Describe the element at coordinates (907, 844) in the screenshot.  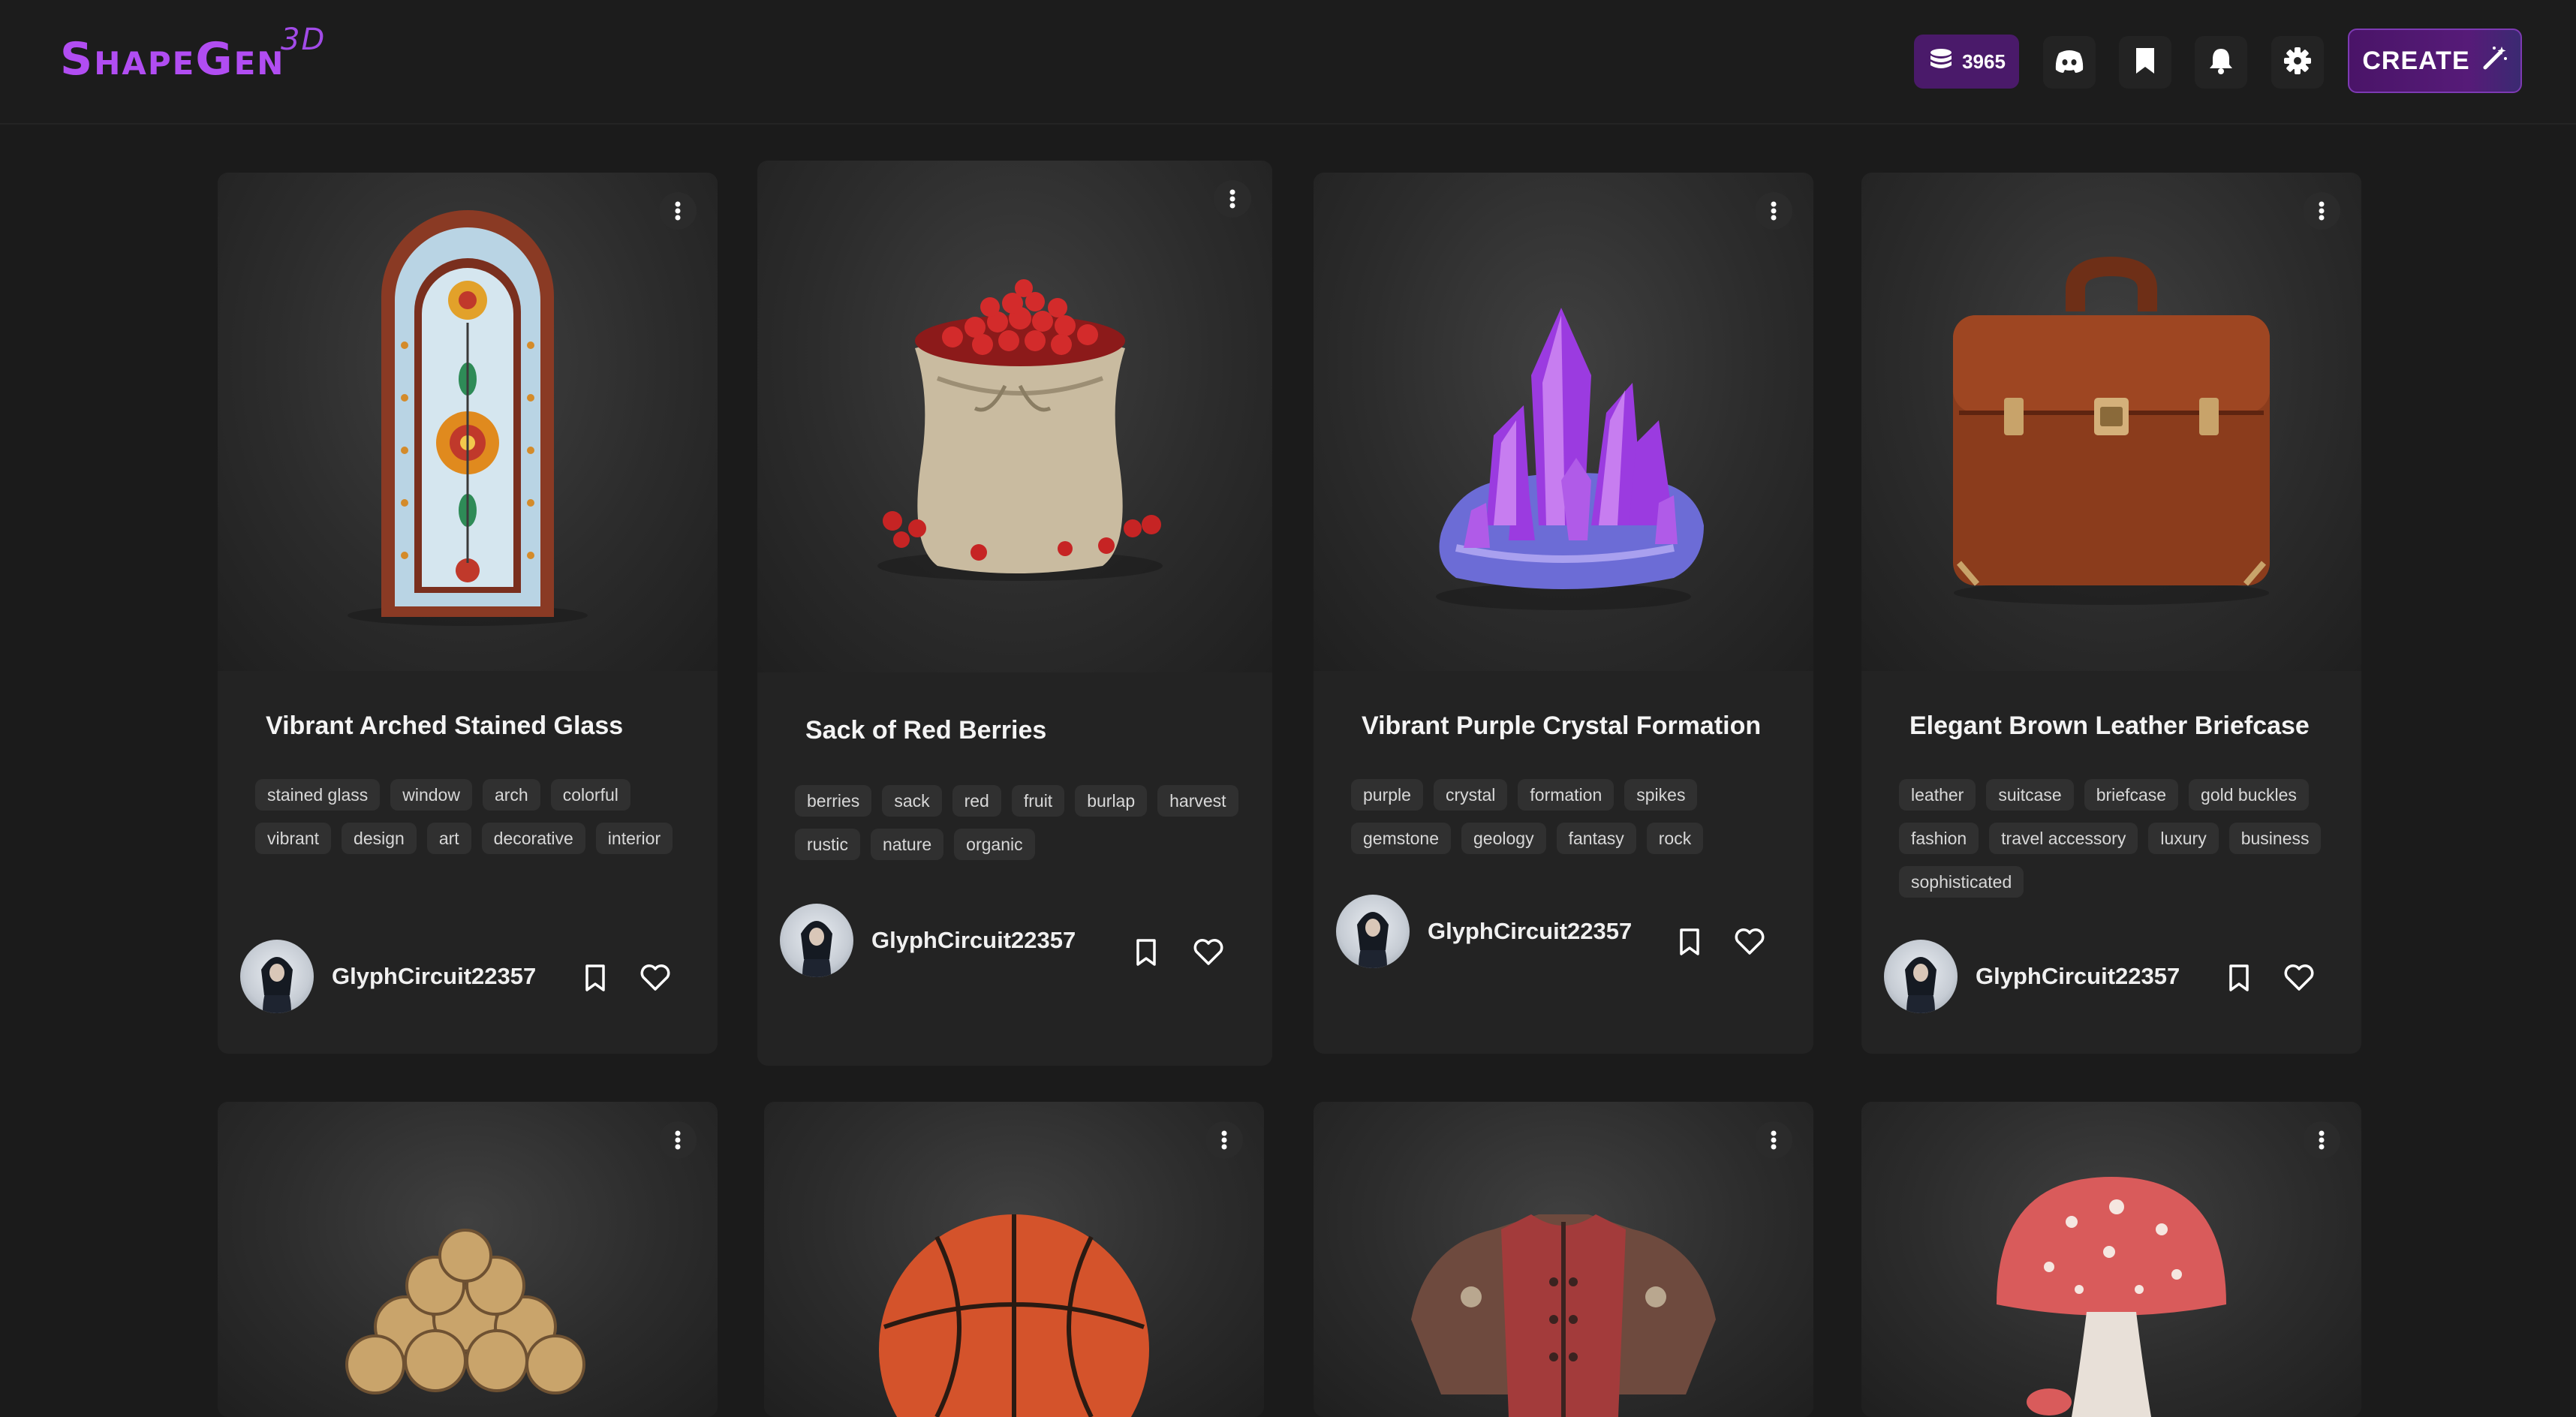
I see `tag: nature` at that location.